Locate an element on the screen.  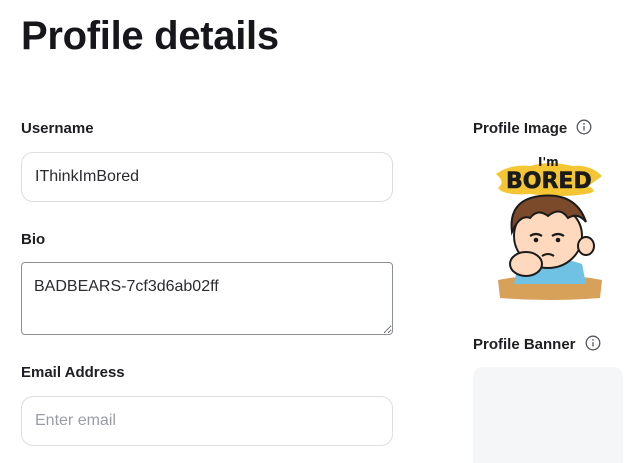
username-input is located at coordinates (207, 177).